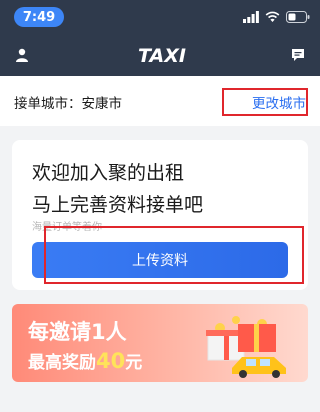 The height and width of the screenshot is (412, 320). What do you see at coordinates (62, 363) in the screenshot?
I see `banner-prefix: 最高奖励` at bounding box center [62, 363].